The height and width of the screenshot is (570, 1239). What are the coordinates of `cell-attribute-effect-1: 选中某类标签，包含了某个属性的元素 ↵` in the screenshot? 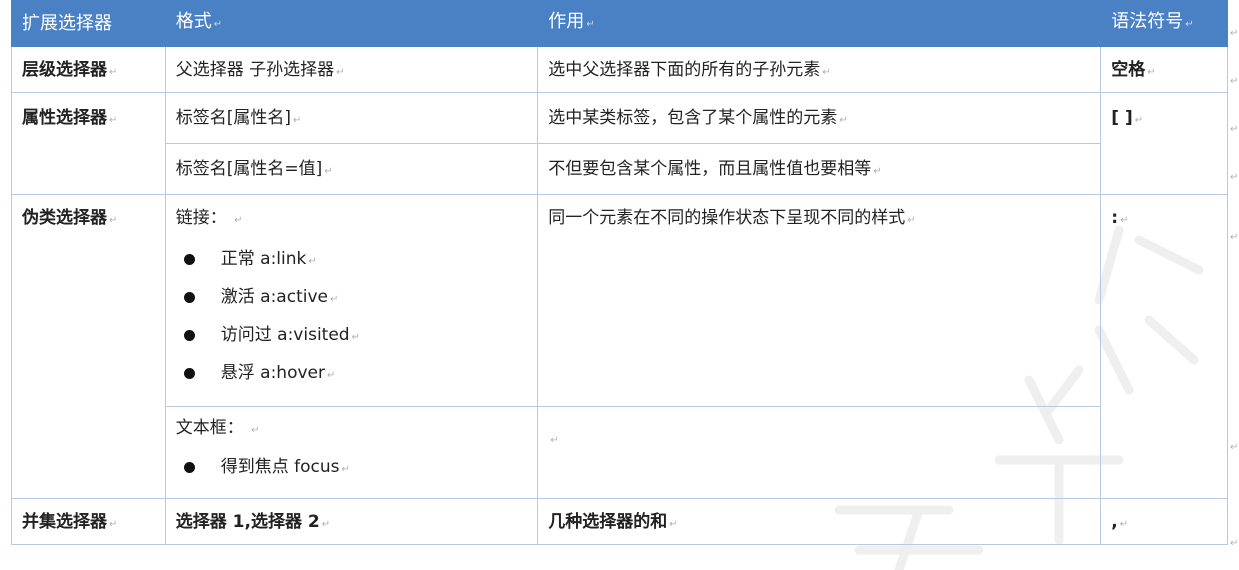 It's located at (819, 118).